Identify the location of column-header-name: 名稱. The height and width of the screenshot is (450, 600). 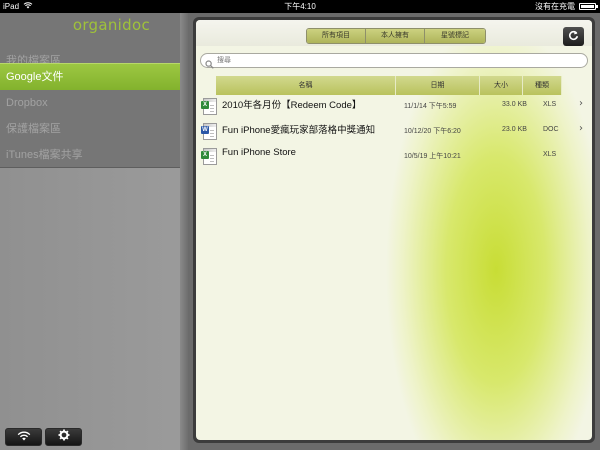
(306, 85).